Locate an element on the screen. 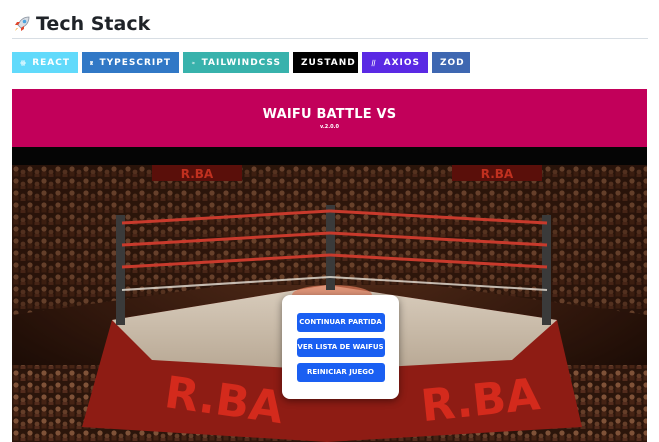  game-title: WAIFU BATTLE VS is located at coordinates (329, 114).